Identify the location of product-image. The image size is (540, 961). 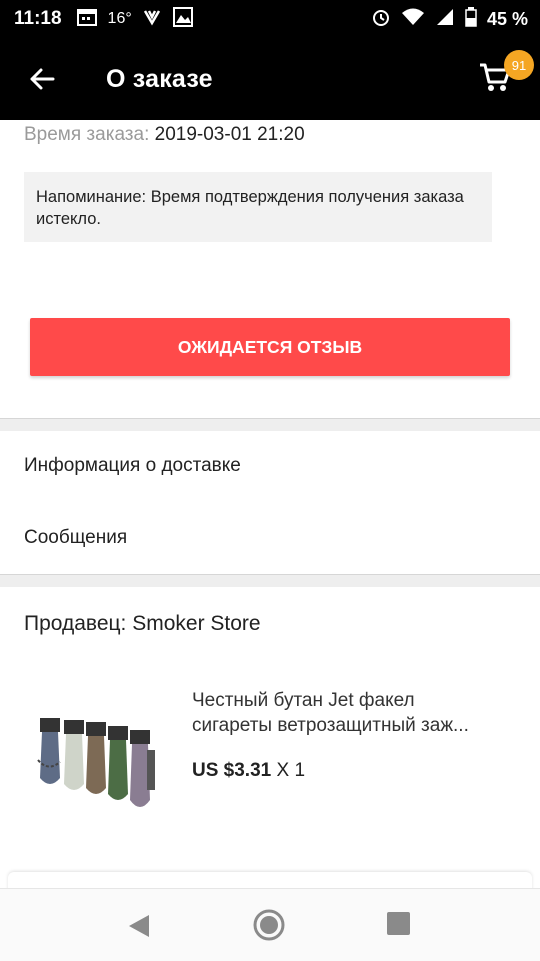
(99, 761).